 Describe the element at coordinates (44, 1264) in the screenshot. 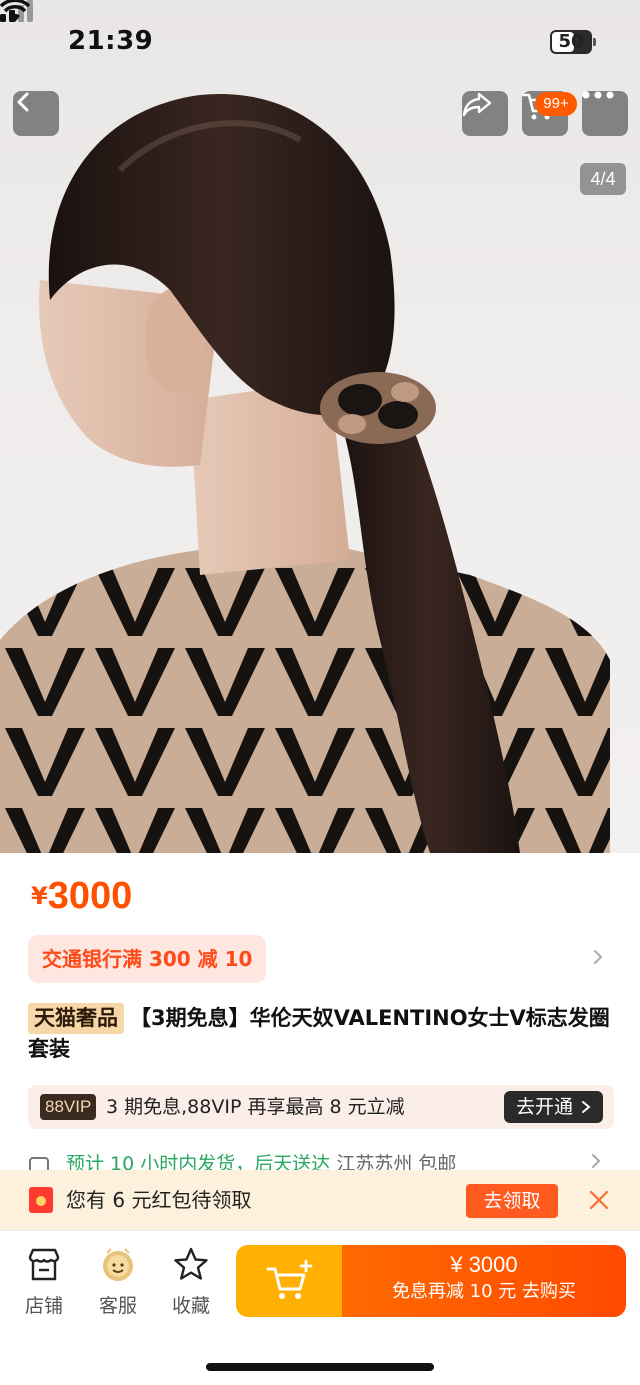

I see `store-icon` at that location.